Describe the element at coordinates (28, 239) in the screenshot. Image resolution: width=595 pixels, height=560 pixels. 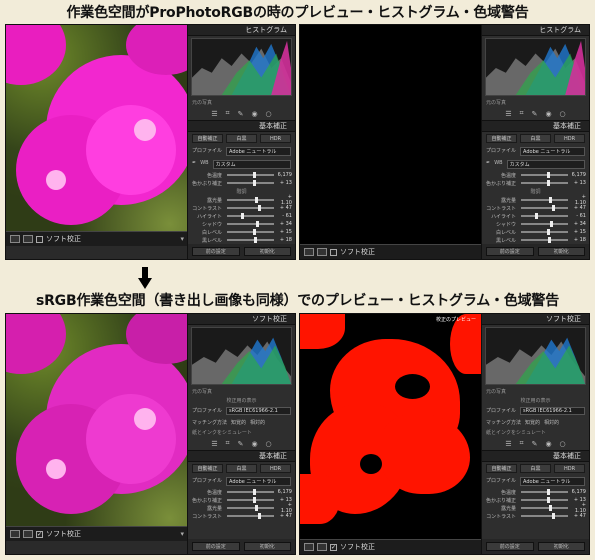
I see `compare-view-button` at that location.